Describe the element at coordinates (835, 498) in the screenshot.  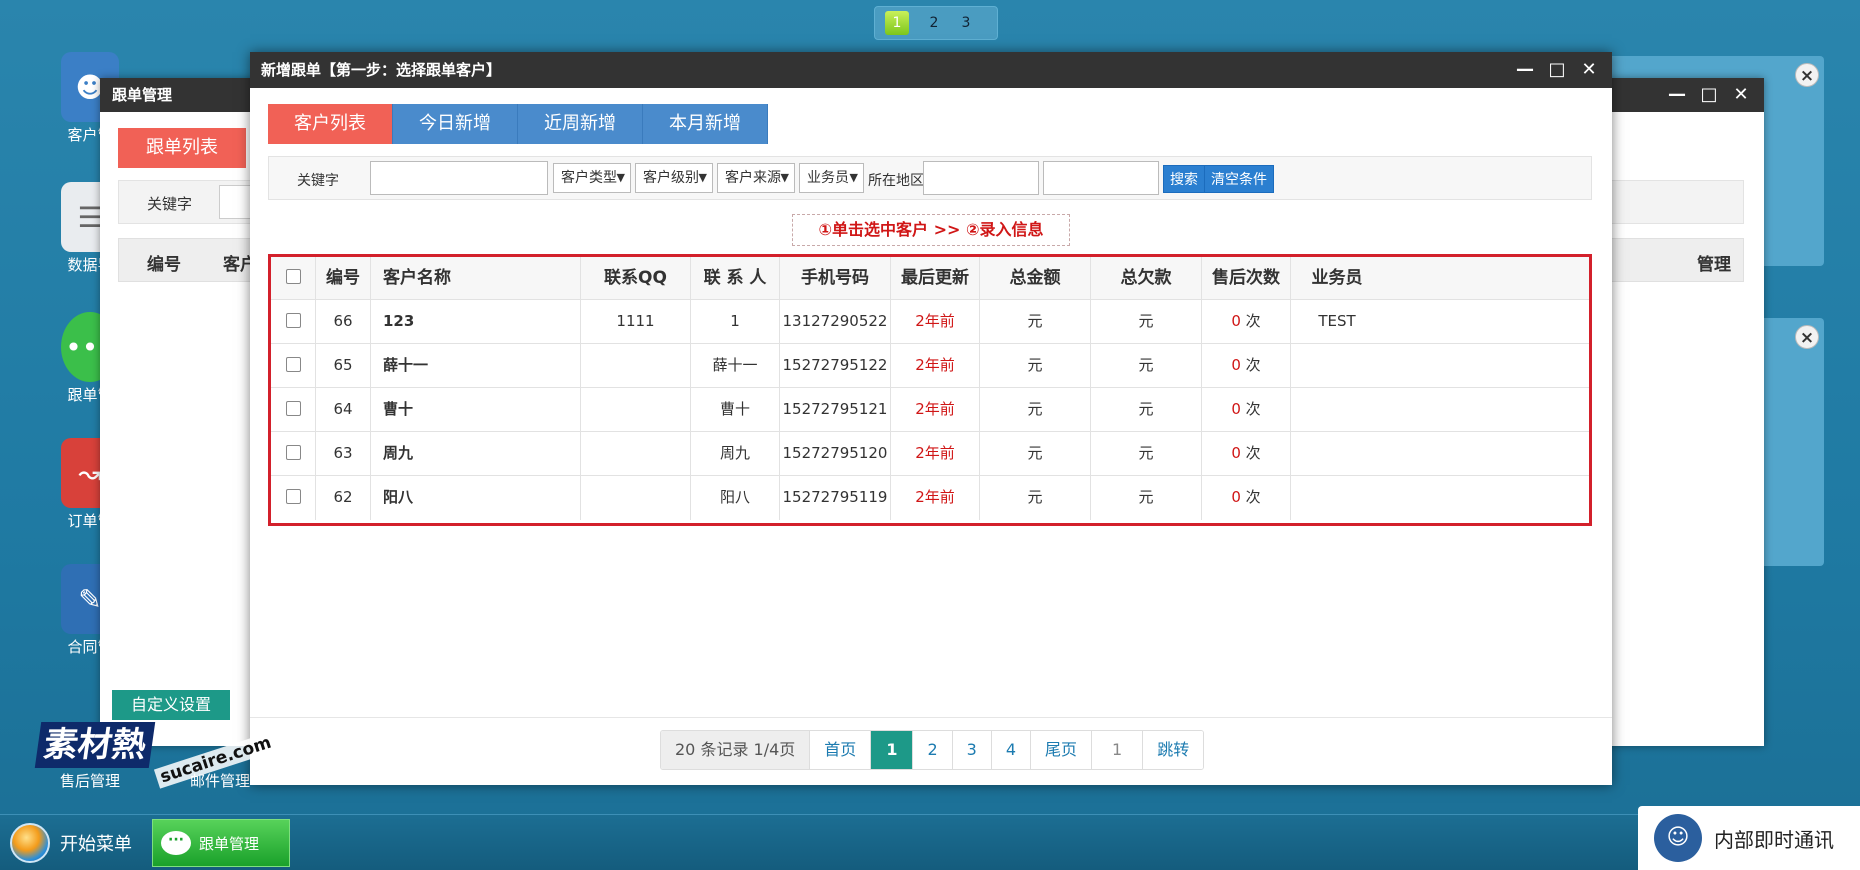
I see `cell-phone: 15272795119` at that location.